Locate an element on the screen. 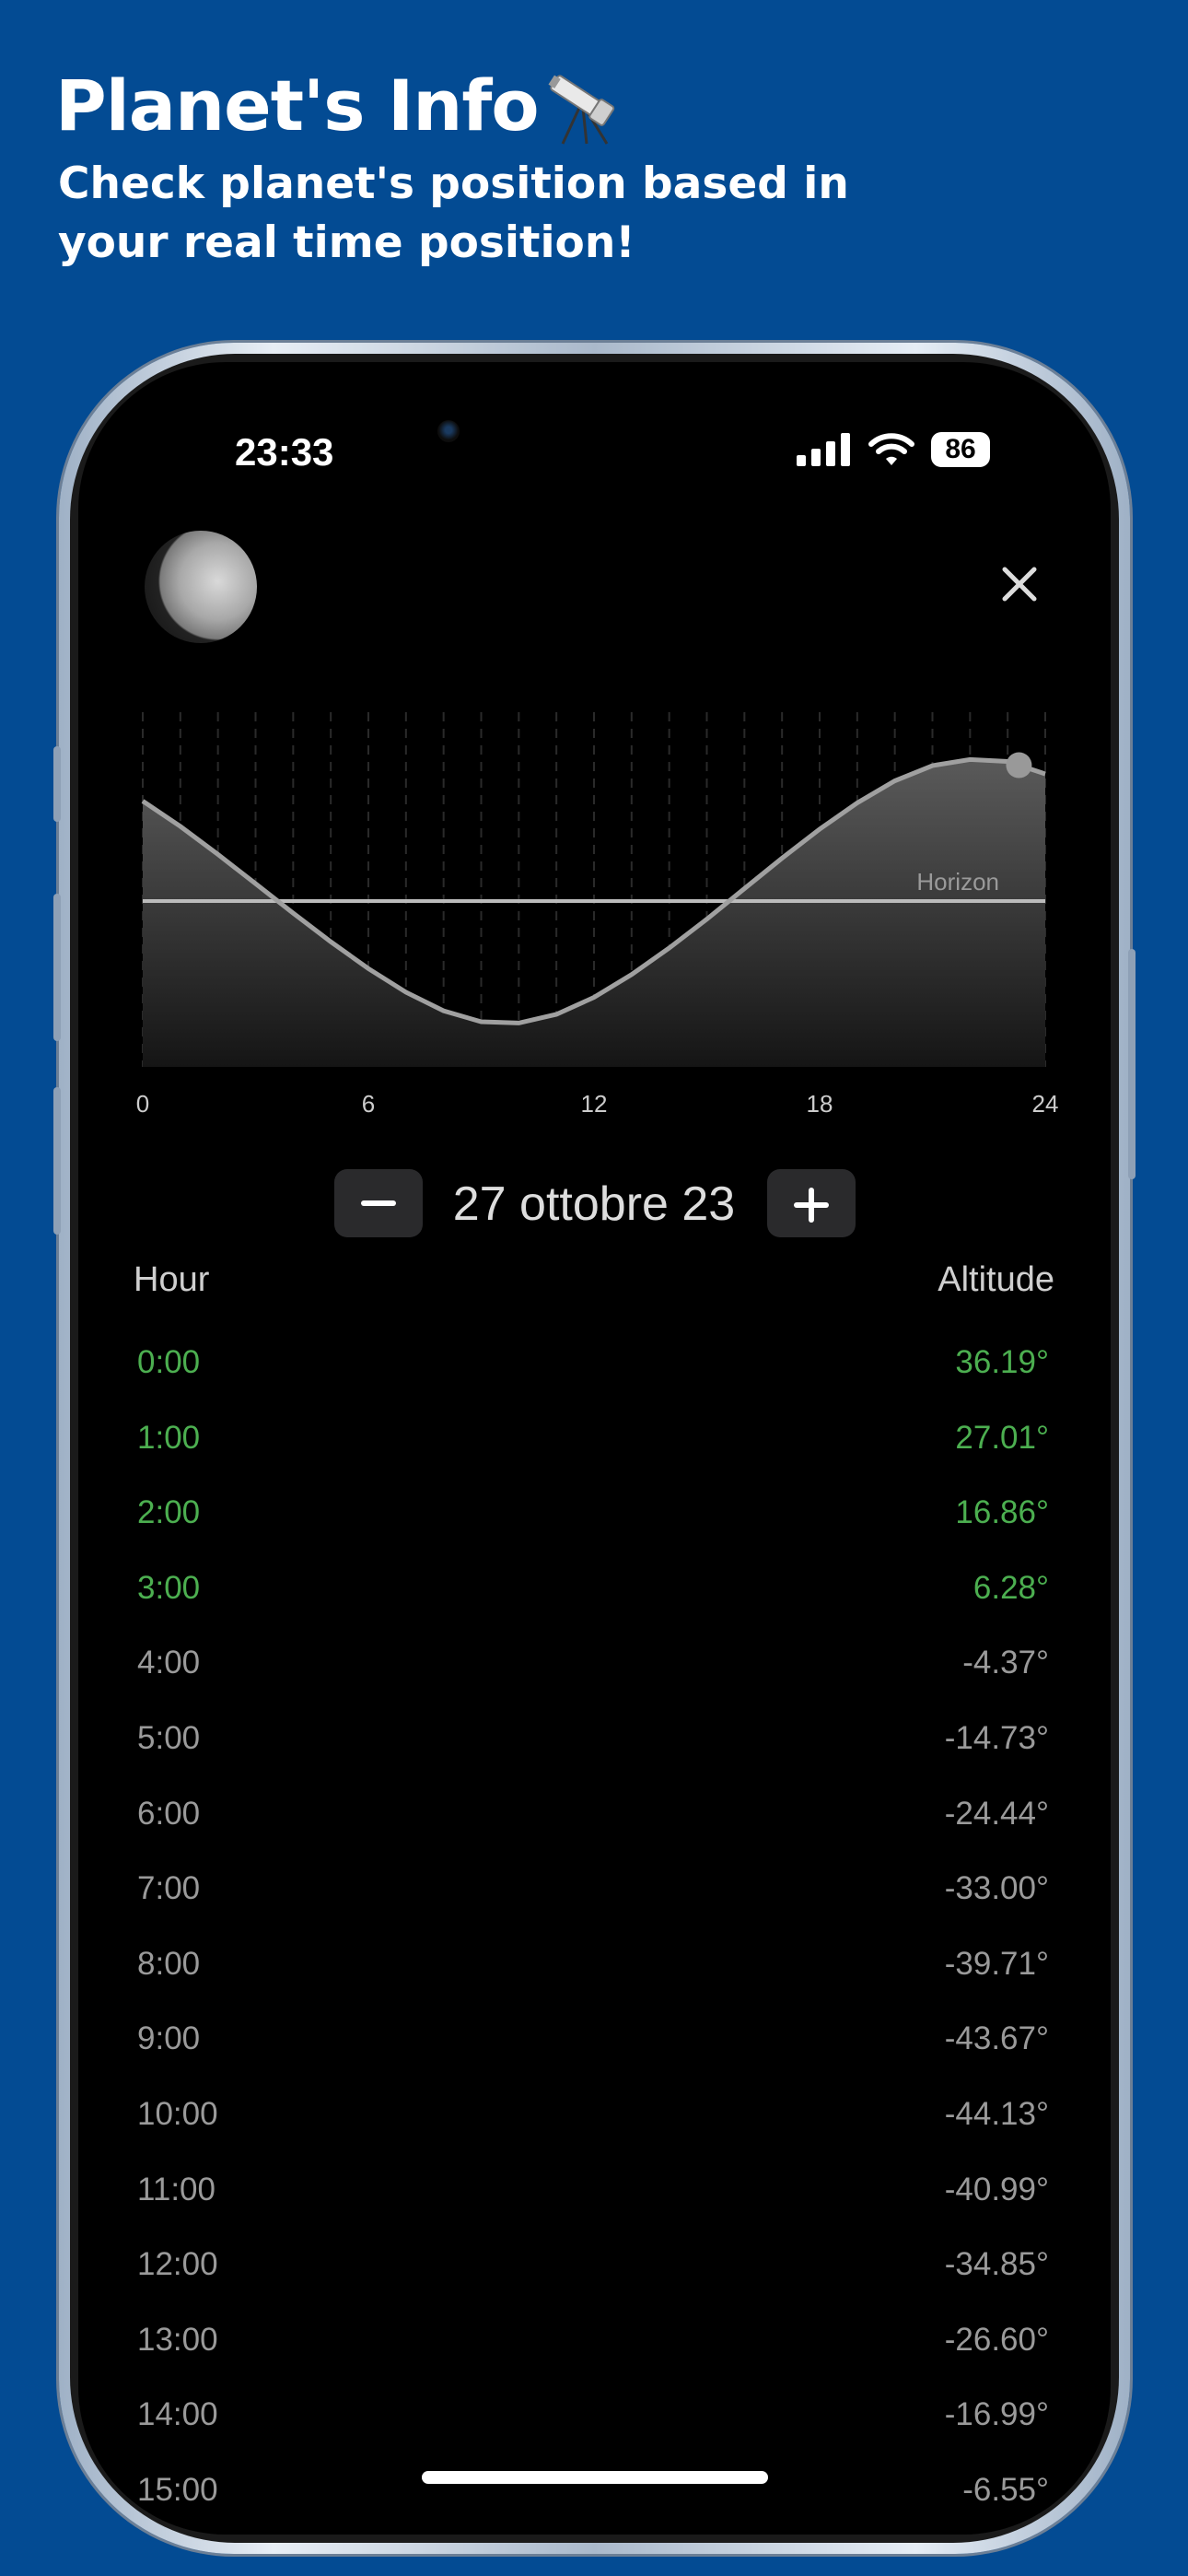 The width and height of the screenshot is (1188, 2576). battery-icon: 86 is located at coordinates (961, 449).